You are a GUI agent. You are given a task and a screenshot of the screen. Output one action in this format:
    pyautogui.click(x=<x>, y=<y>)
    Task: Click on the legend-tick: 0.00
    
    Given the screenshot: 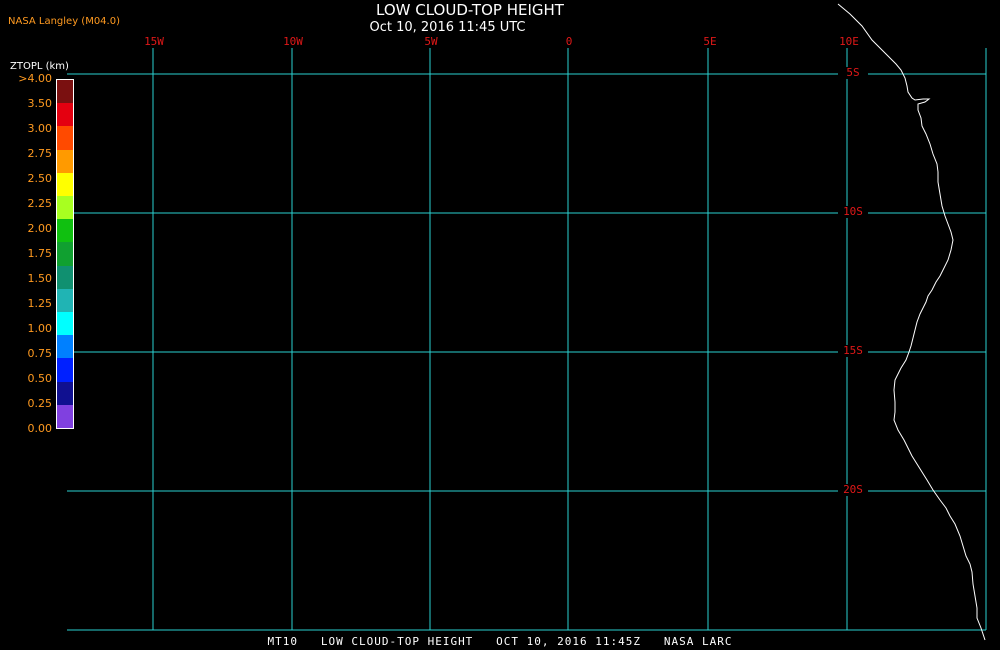 What is the action you would take?
    pyautogui.click(x=40, y=428)
    